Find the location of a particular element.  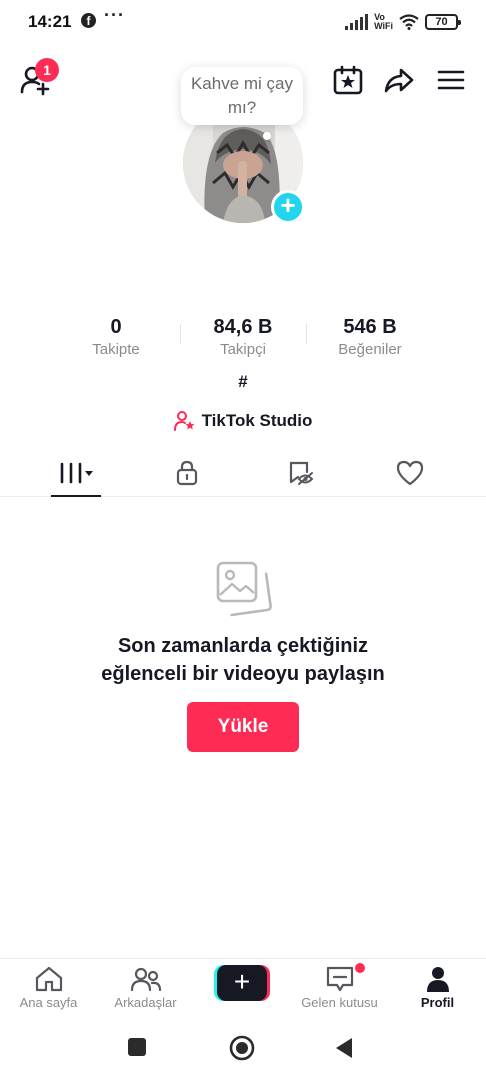

nav-profile-label: Profil is located at coordinates (437, 1002).